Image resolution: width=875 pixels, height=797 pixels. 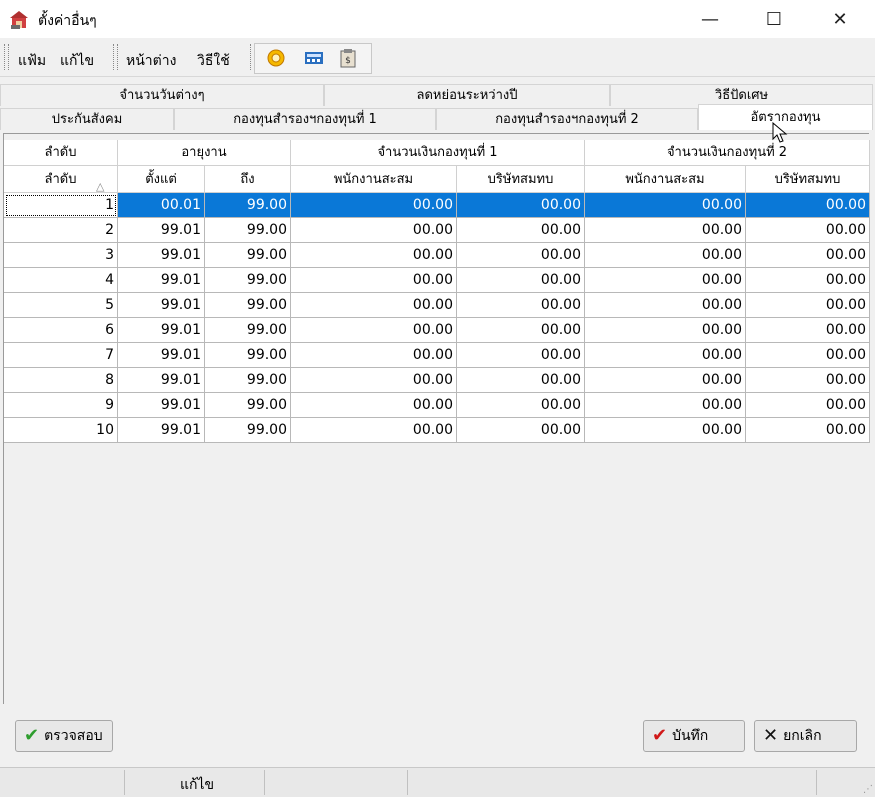 What do you see at coordinates (521, 179) in the screenshot?
I see `column-header-fund1-company: บริษัทสมทบ` at bounding box center [521, 179].